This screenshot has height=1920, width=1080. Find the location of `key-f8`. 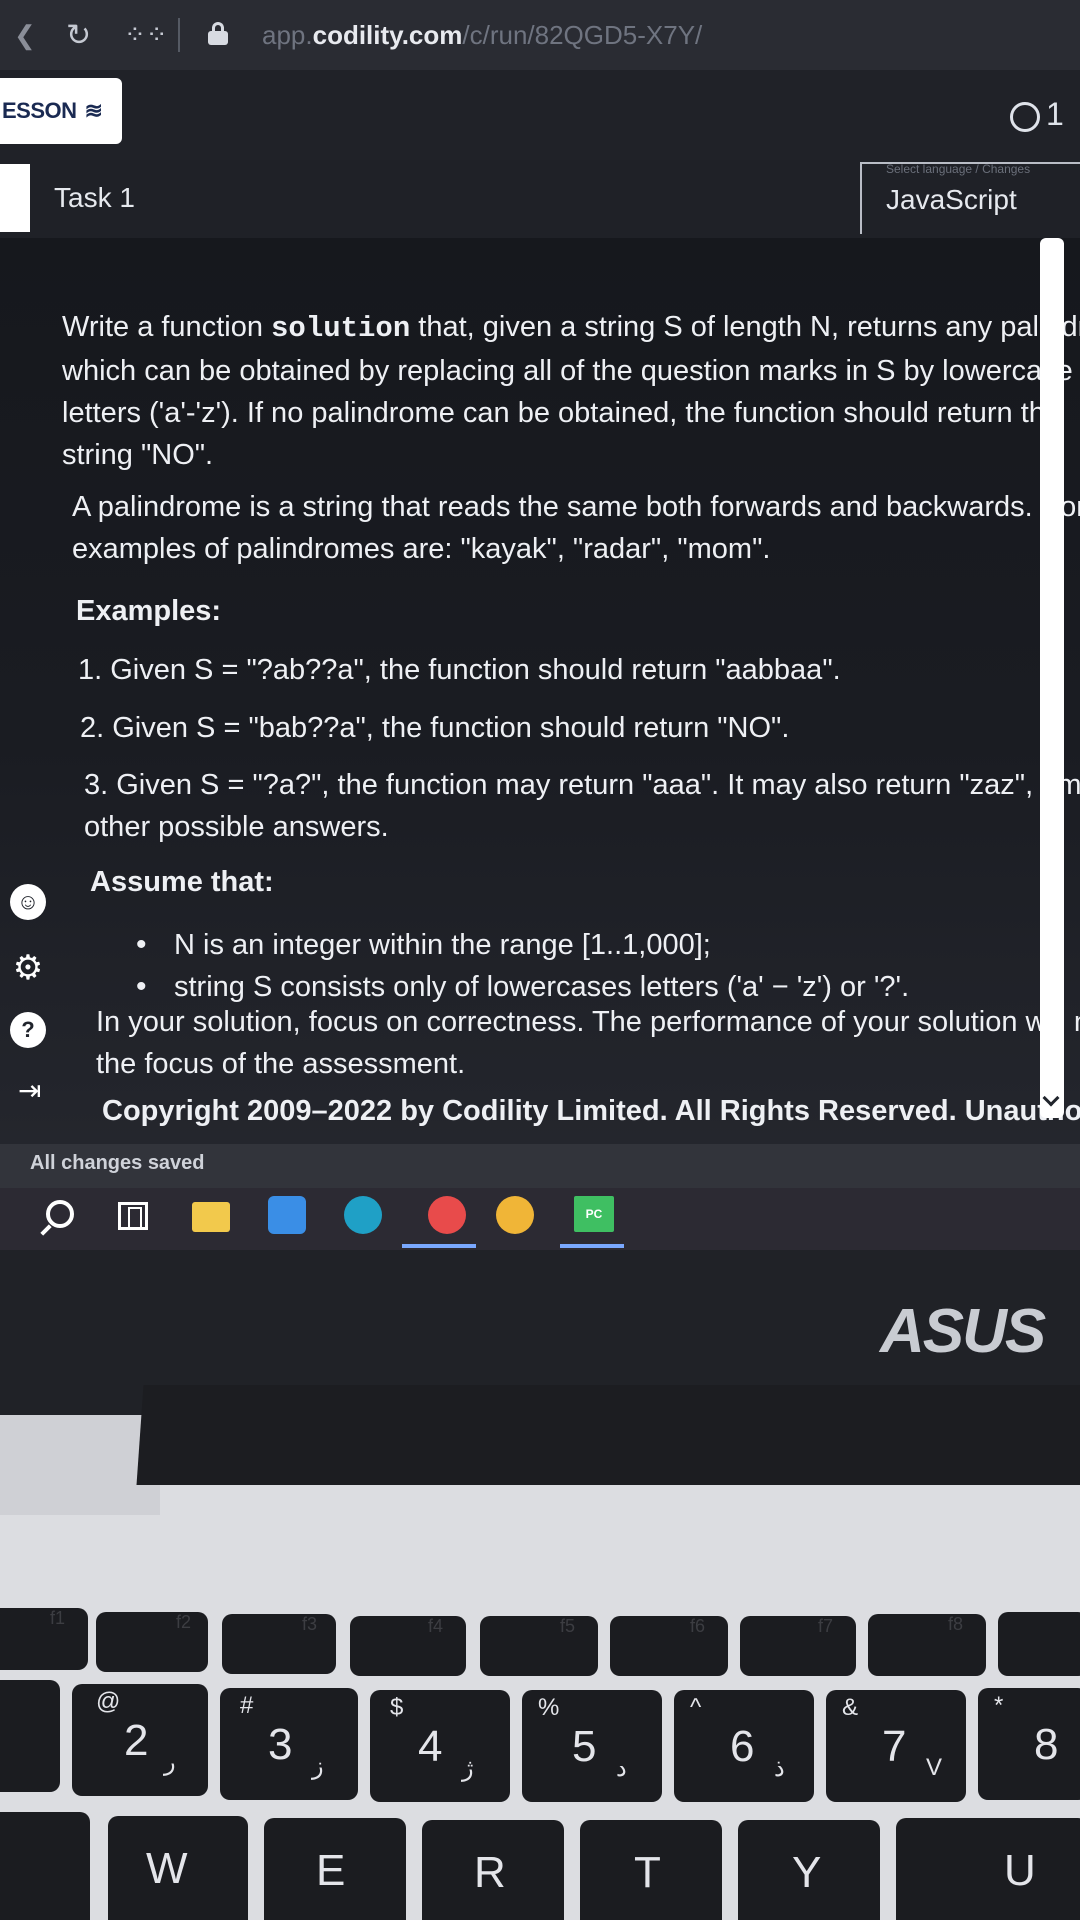

key-f8 is located at coordinates (927, 1645).